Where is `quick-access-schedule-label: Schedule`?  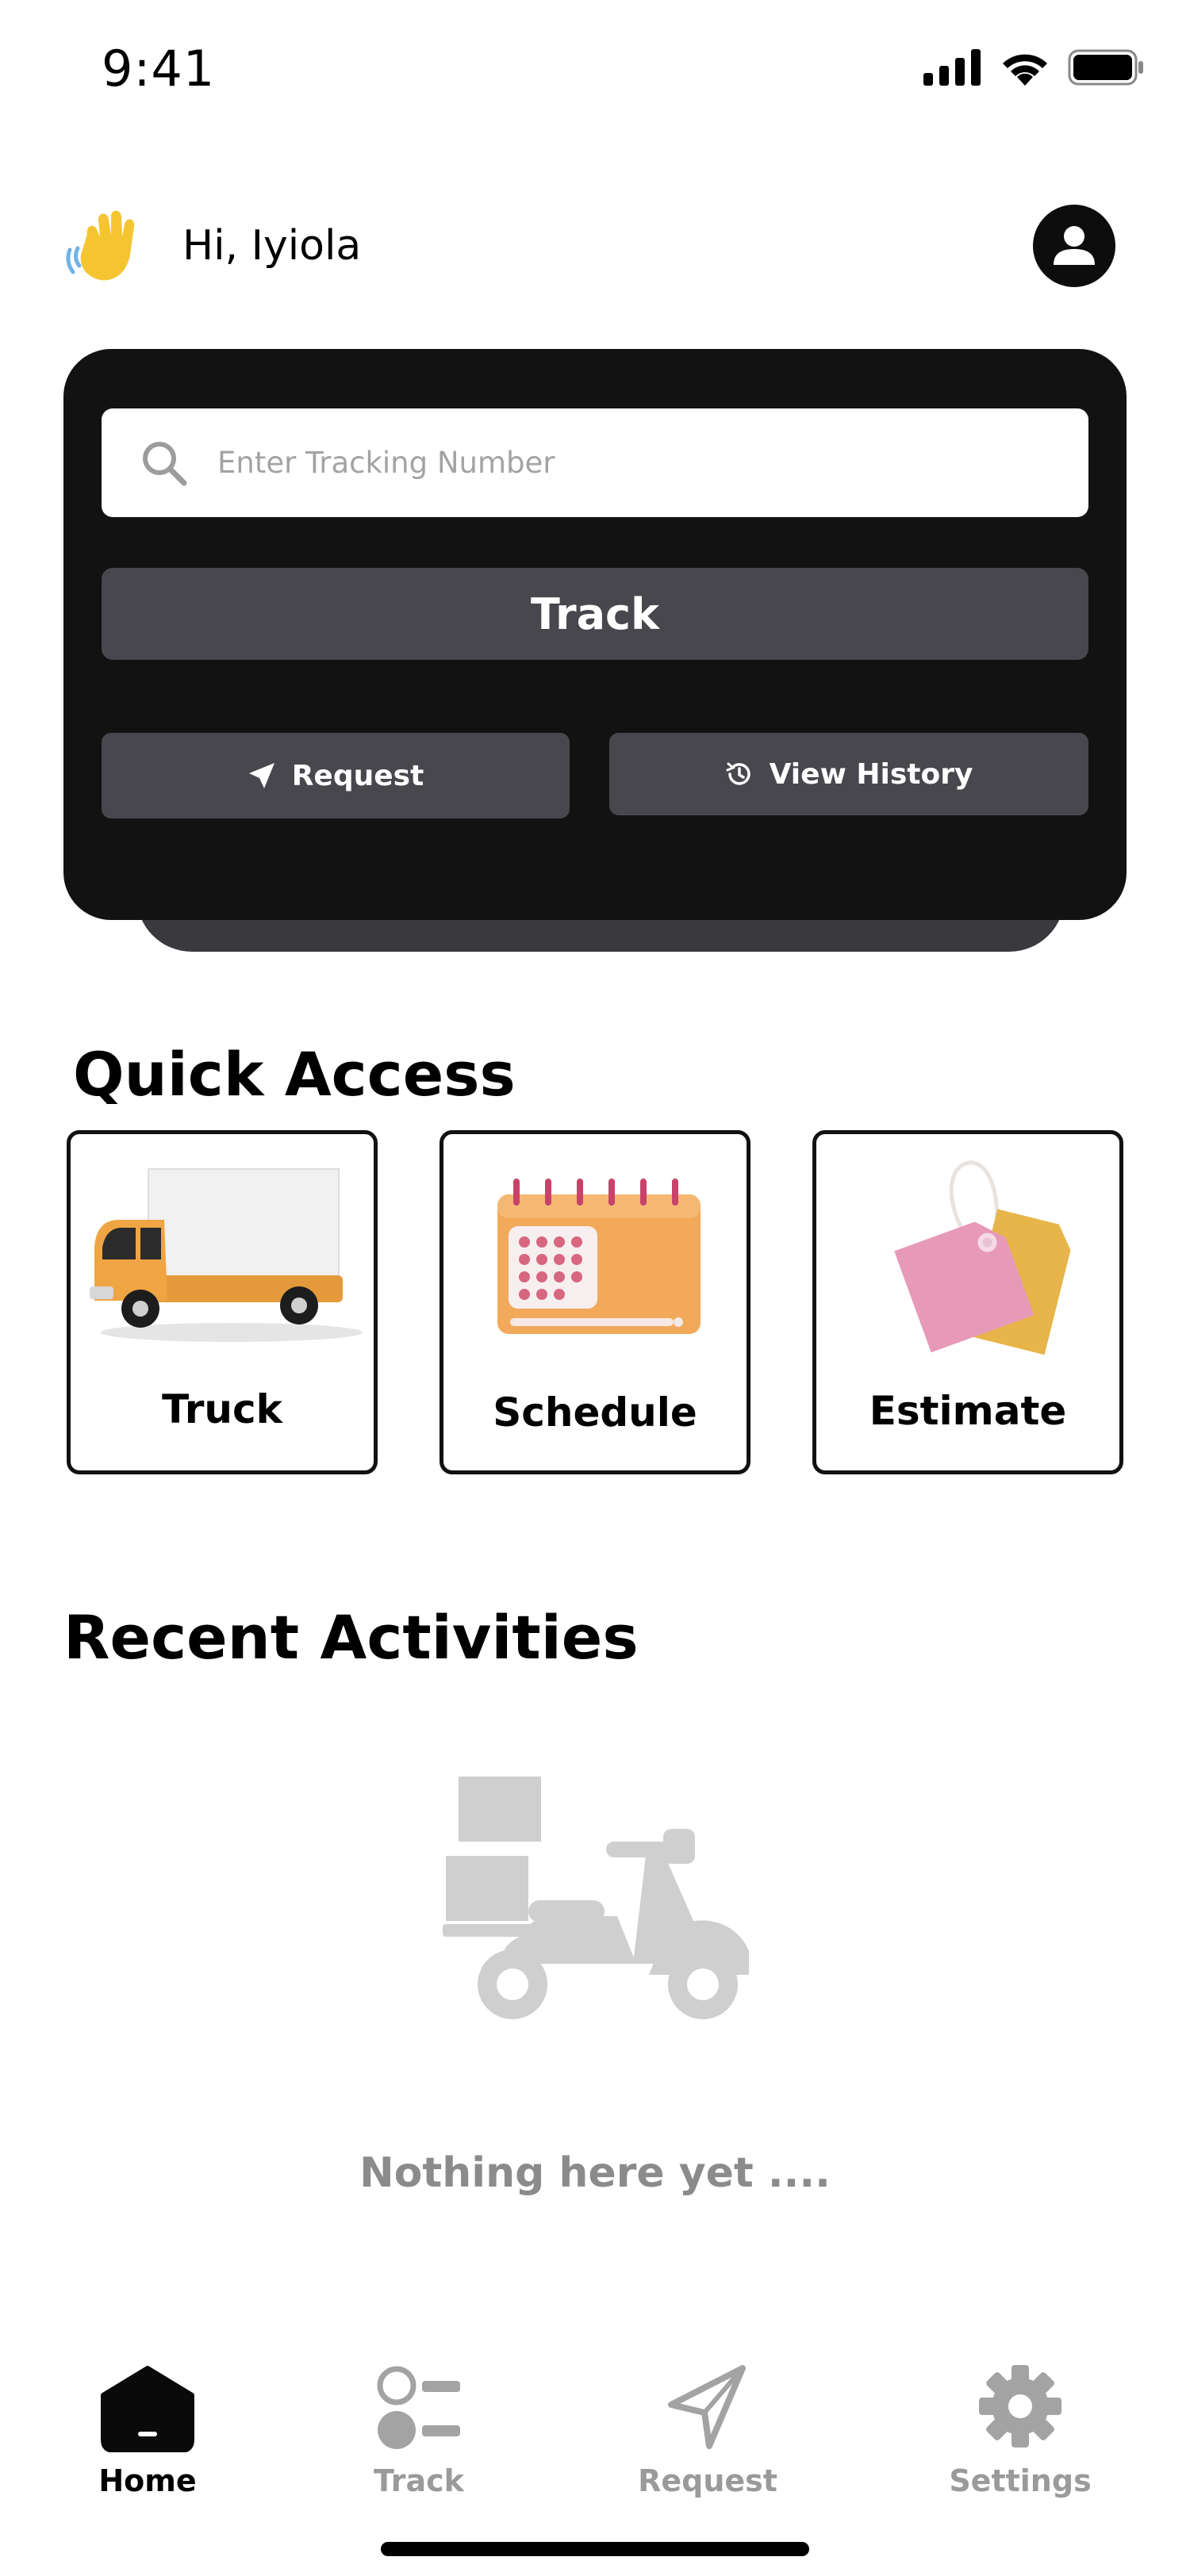 quick-access-schedule-label: Schedule is located at coordinates (595, 1413).